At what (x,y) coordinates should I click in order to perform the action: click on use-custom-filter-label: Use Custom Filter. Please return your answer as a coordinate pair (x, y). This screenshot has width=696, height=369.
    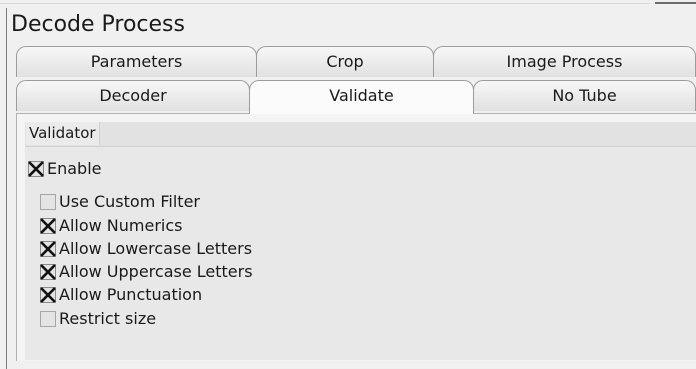
    Looking at the image, I should click on (129, 201).